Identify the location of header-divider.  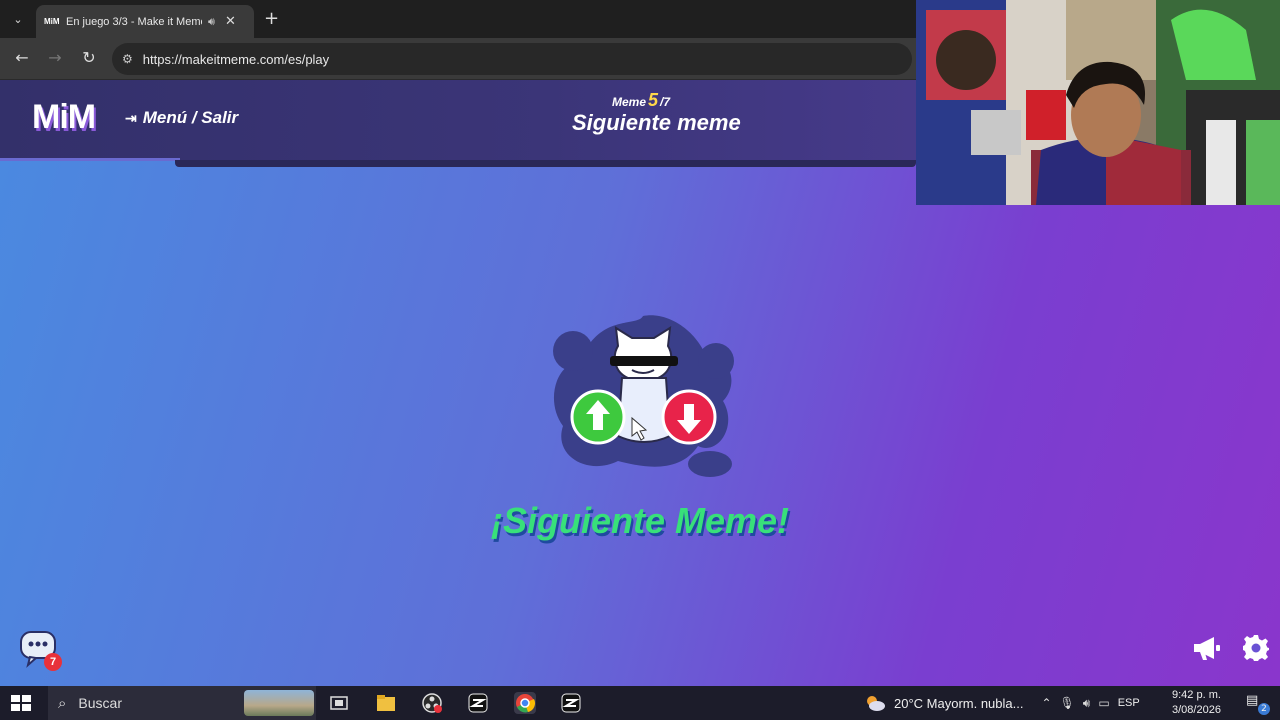
(545, 163).